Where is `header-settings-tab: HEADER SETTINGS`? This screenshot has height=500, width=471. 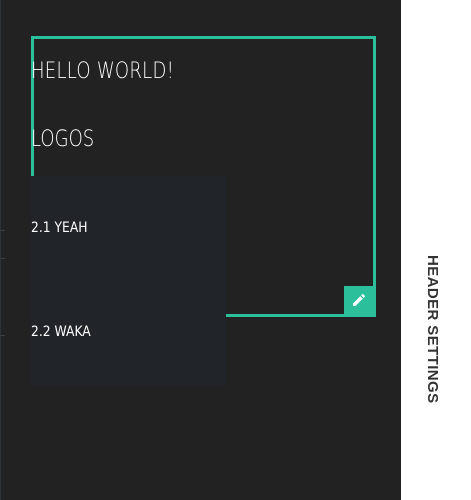
header-settings-tab: HEADER SETTINGS is located at coordinates (431, 335).